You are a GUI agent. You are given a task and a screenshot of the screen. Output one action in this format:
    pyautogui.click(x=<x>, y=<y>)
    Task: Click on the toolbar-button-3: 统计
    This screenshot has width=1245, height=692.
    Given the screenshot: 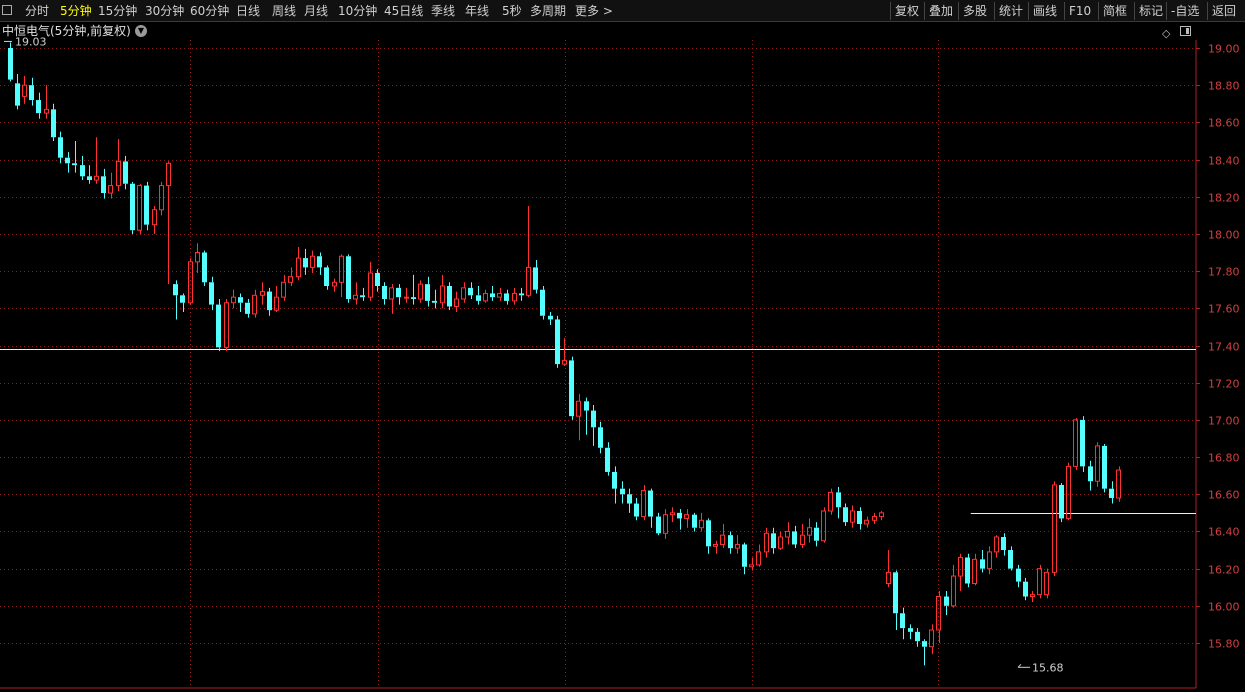 What is the action you would take?
    pyautogui.click(x=1011, y=11)
    